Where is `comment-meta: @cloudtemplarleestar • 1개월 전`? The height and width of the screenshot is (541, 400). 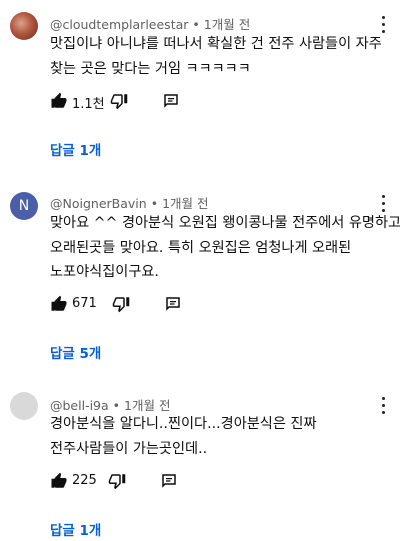
comment-meta: @cloudtemplarleestar • 1개월 전 is located at coordinates (150, 23).